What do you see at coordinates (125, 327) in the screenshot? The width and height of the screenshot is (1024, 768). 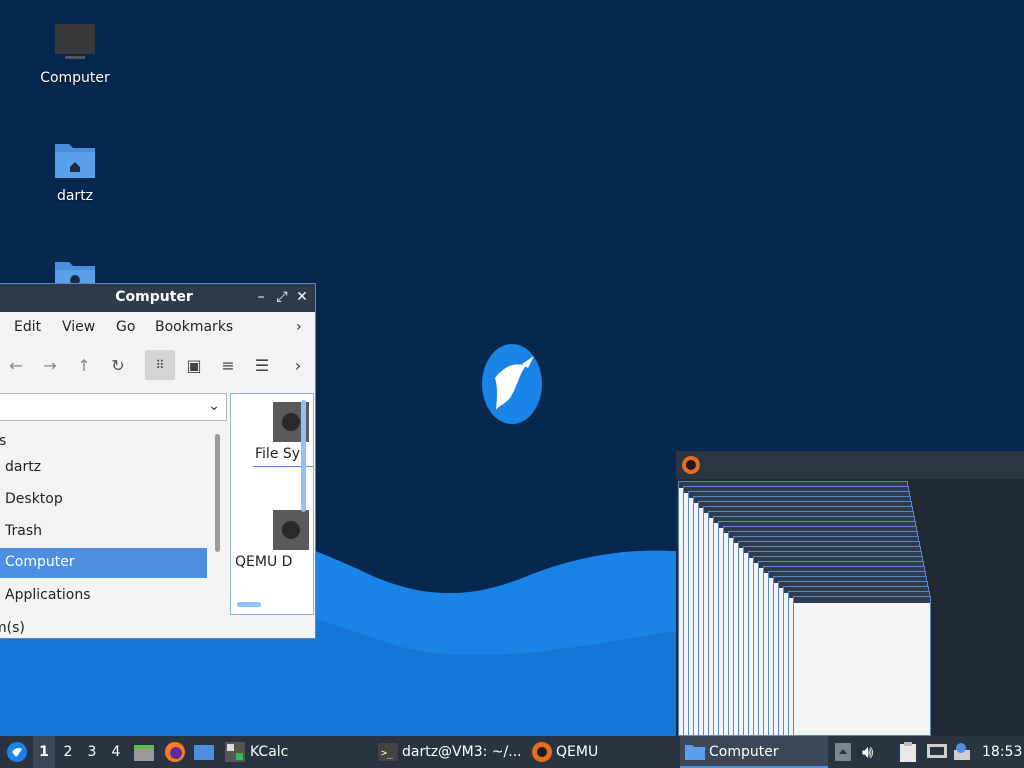 I see `menu-go: Go` at bounding box center [125, 327].